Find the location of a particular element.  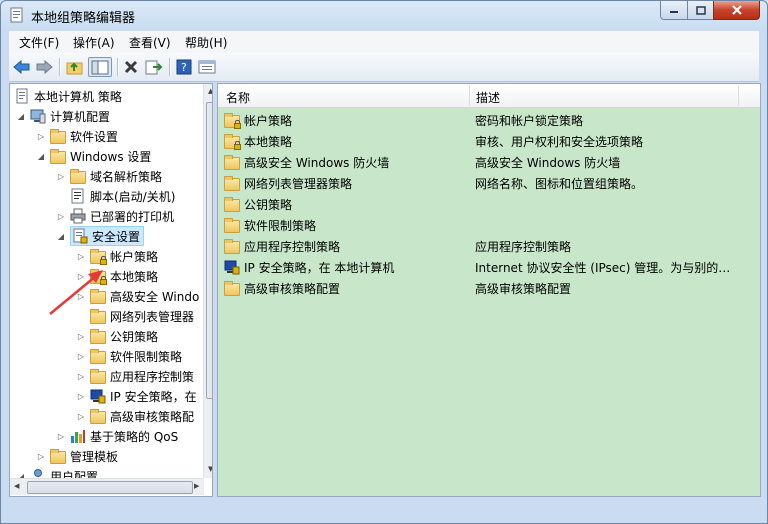

list-item: 高级安全 Windows 防火墙 高级安全 Windows 防火墙 is located at coordinates (489, 162).